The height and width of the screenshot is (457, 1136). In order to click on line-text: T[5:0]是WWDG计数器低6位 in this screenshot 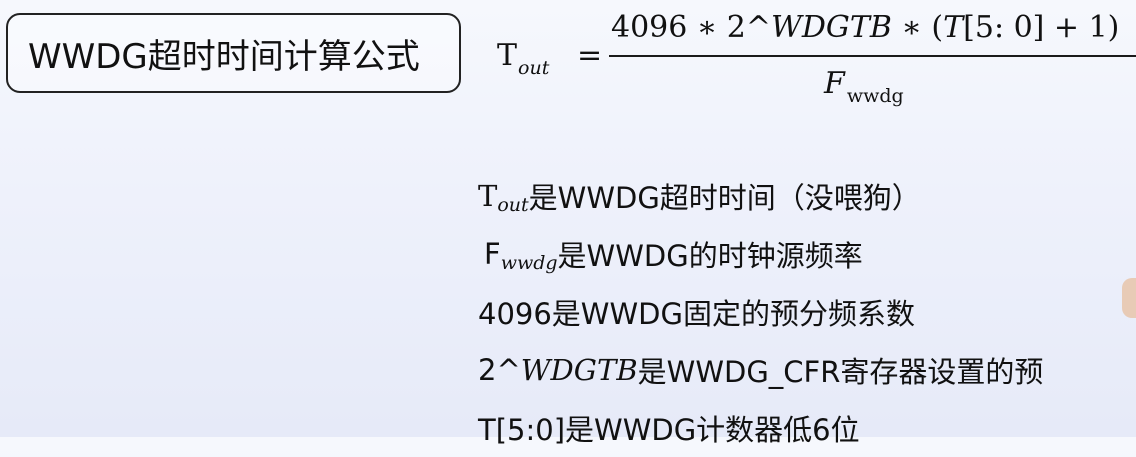, I will do `click(669, 430)`.